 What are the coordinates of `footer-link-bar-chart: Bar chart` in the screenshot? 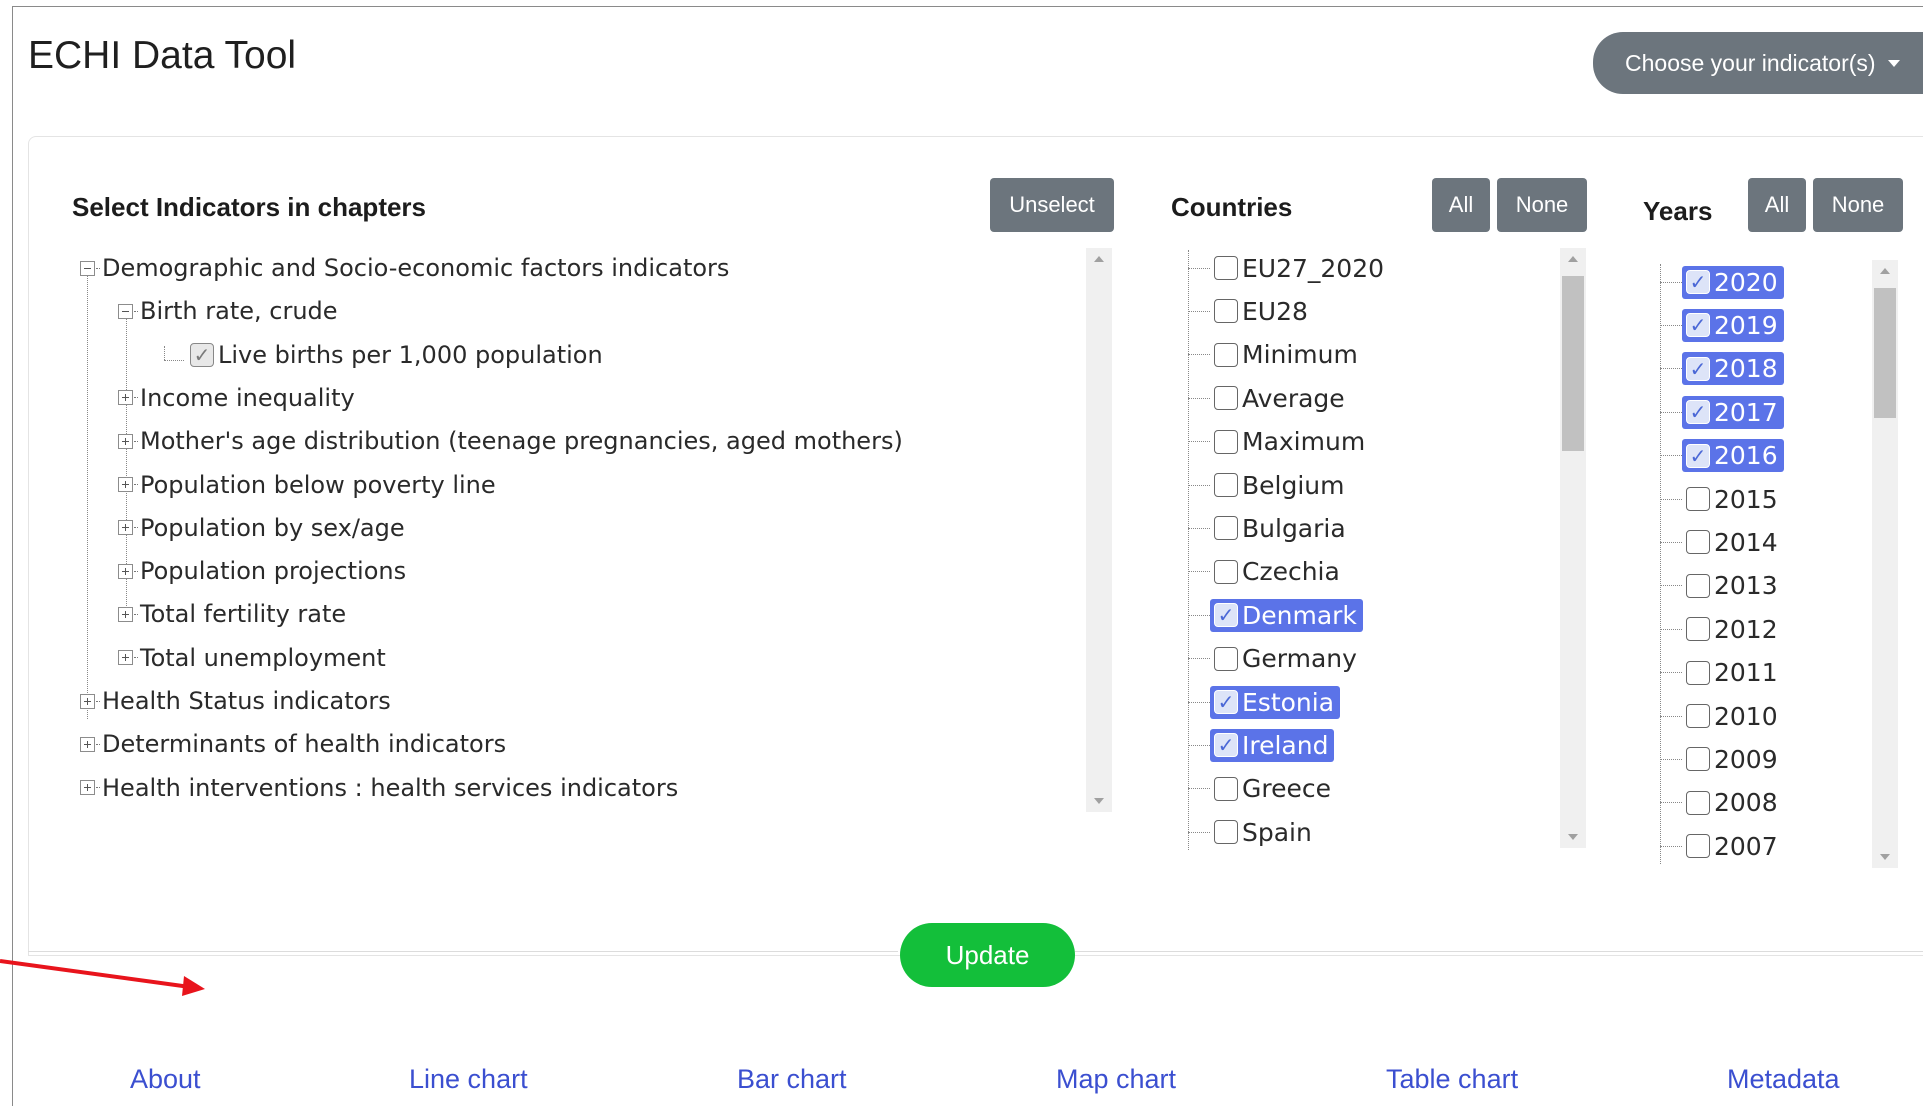 It's located at (792, 1079).